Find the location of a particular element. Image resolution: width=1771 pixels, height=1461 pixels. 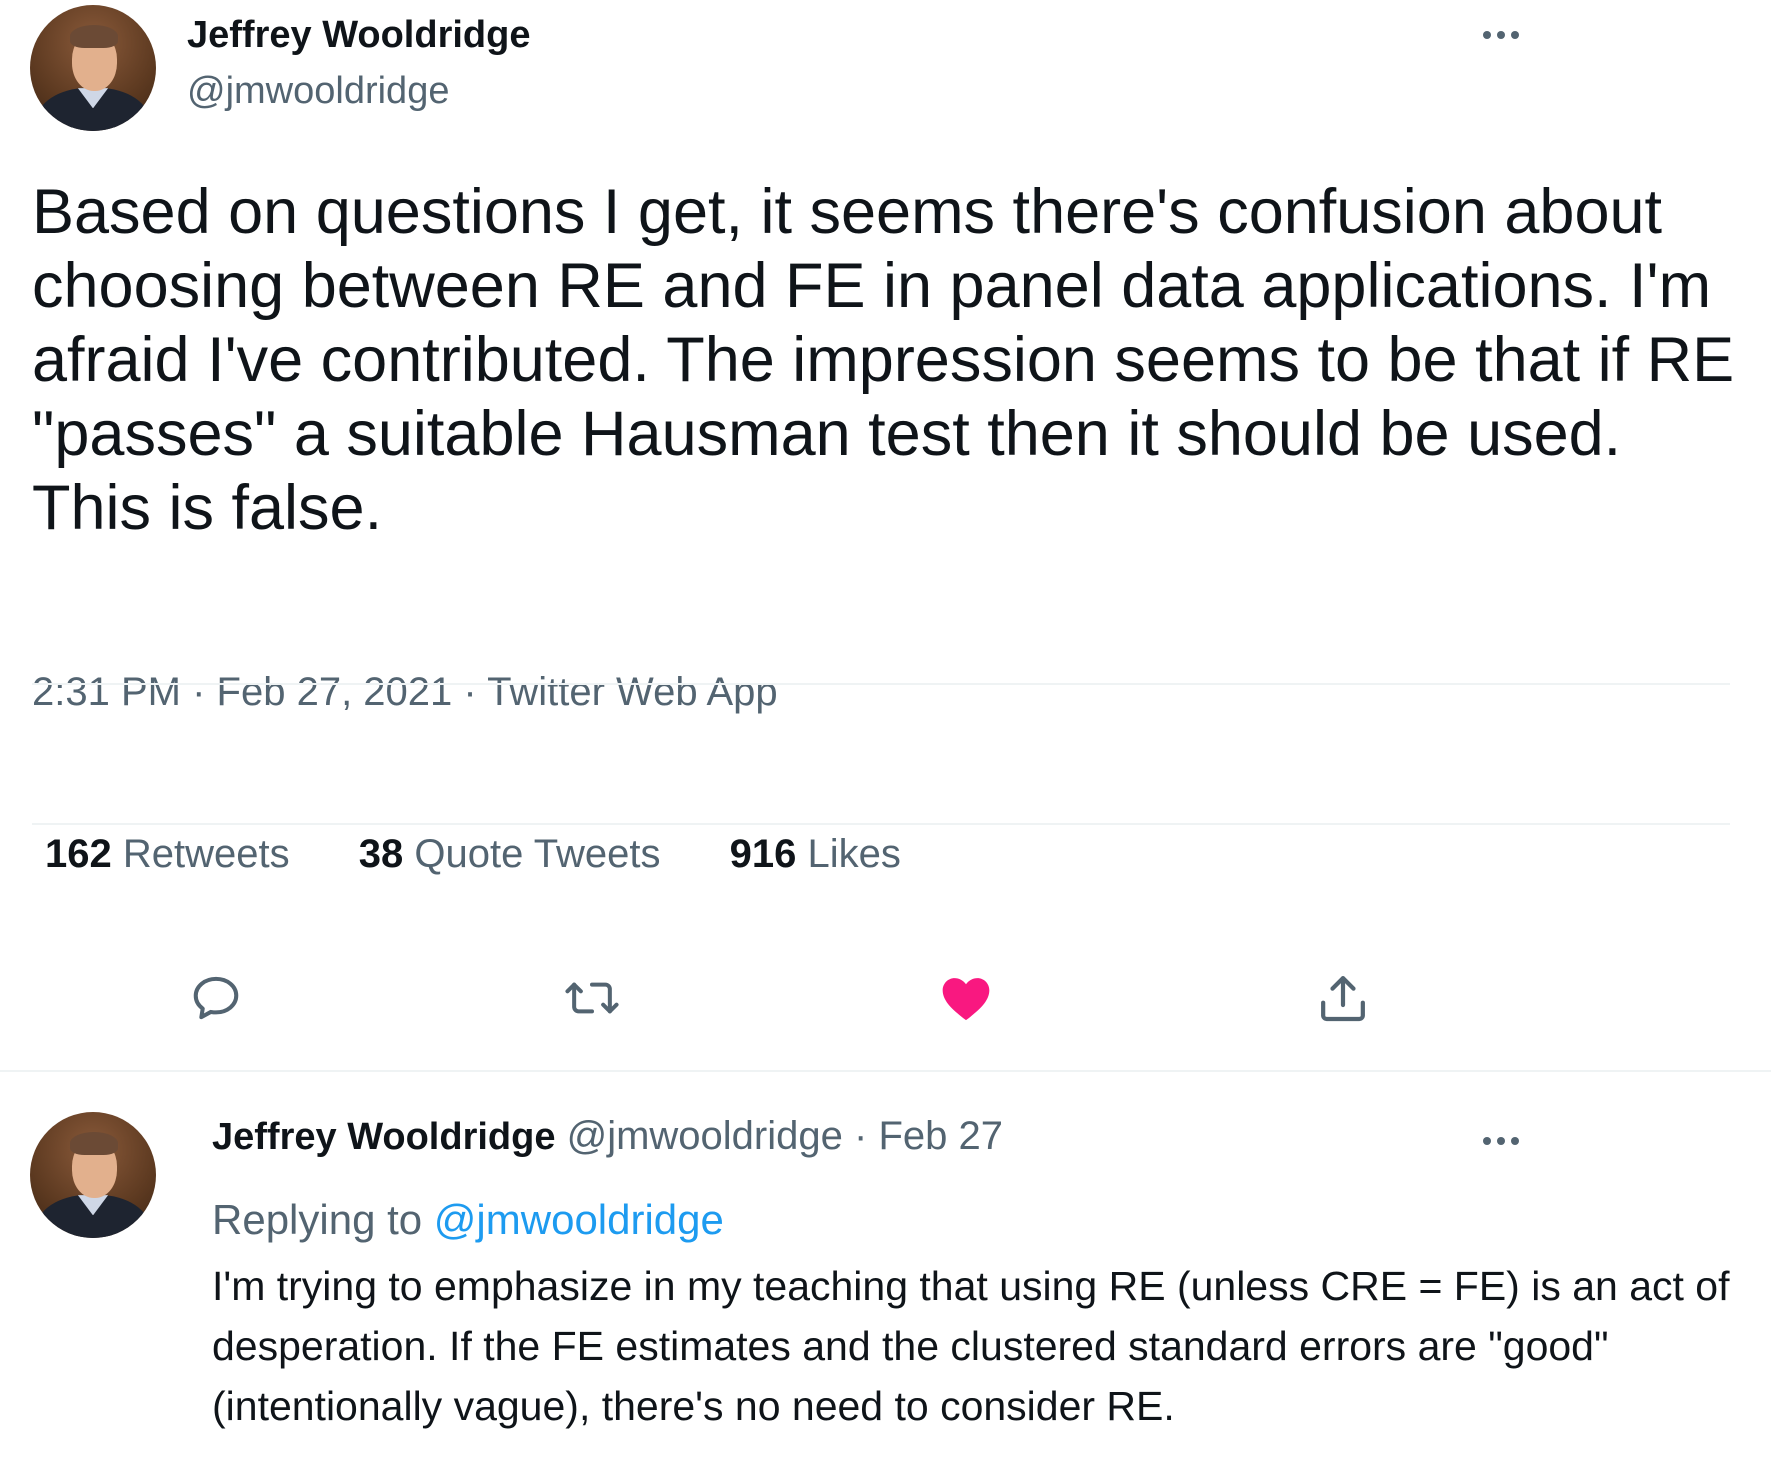

retweets-count: 162 is located at coordinates (78, 854).